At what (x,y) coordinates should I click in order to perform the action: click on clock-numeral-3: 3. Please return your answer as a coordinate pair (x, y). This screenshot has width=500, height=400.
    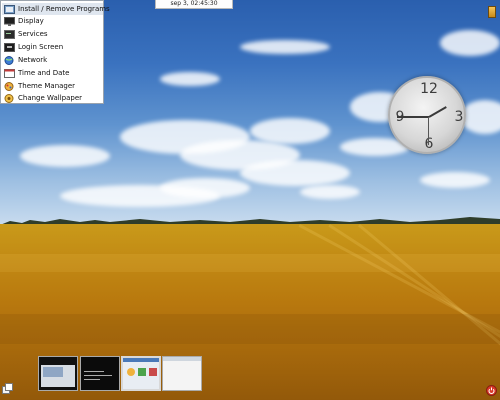
    Looking at the image, I should click on (459, 117).